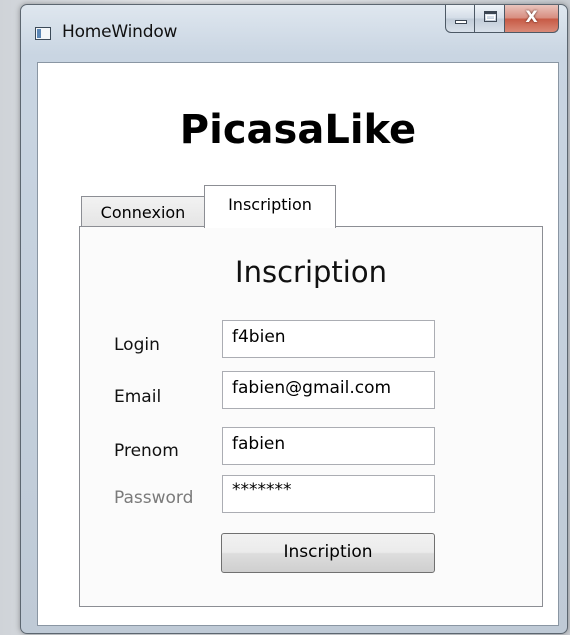 This screenshot has height=635, width=570. I want to click on form-heading: Inscription, so click(311, 272).